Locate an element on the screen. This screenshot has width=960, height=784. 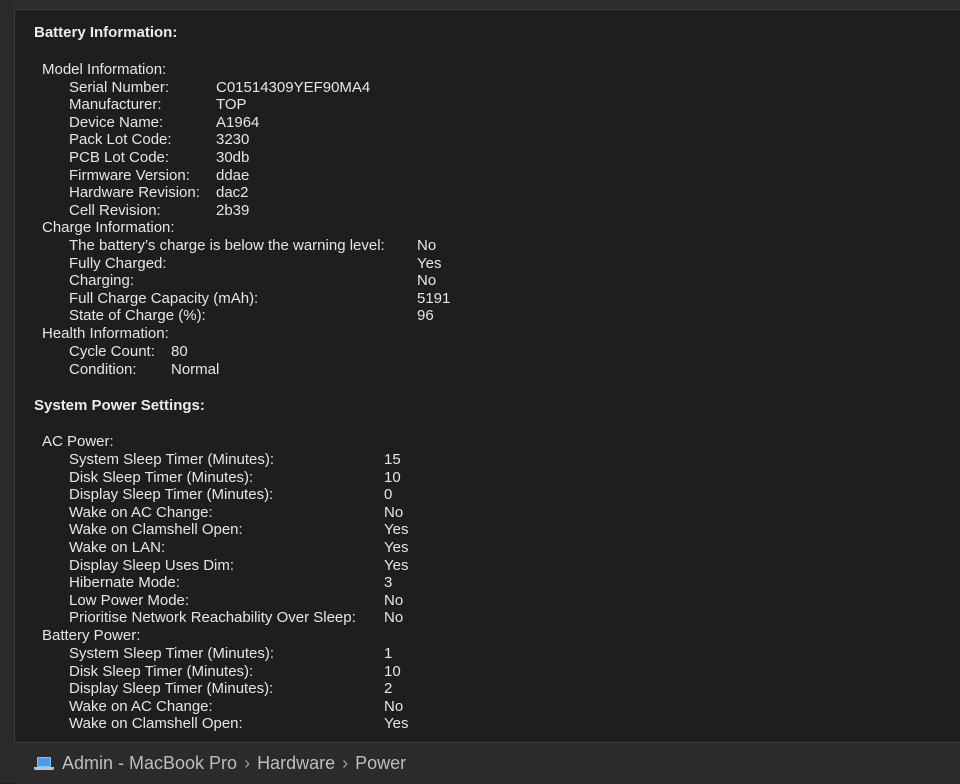
top-divider is located at coordinates (487, 5).